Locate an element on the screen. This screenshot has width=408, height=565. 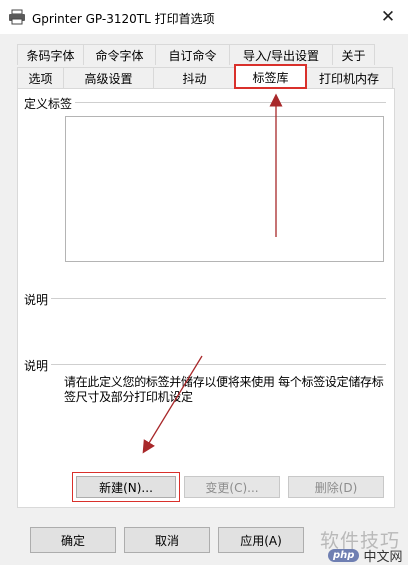
tab-about: 关于 is located at coordinates (353, 54).